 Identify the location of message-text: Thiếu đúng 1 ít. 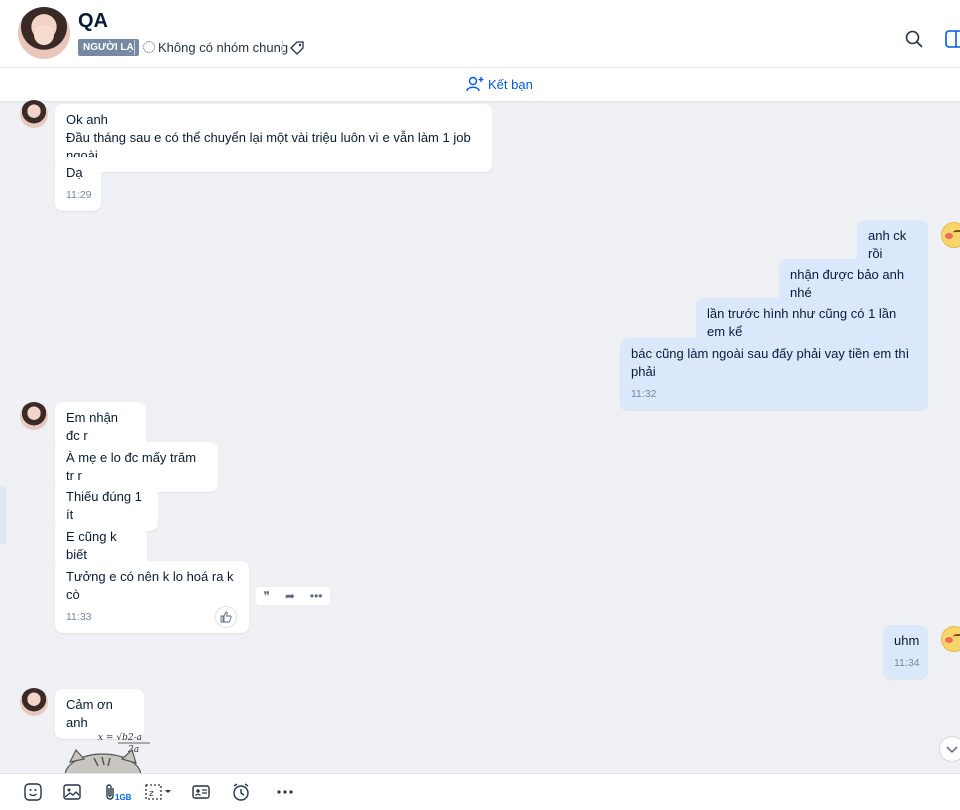
(104, 505).